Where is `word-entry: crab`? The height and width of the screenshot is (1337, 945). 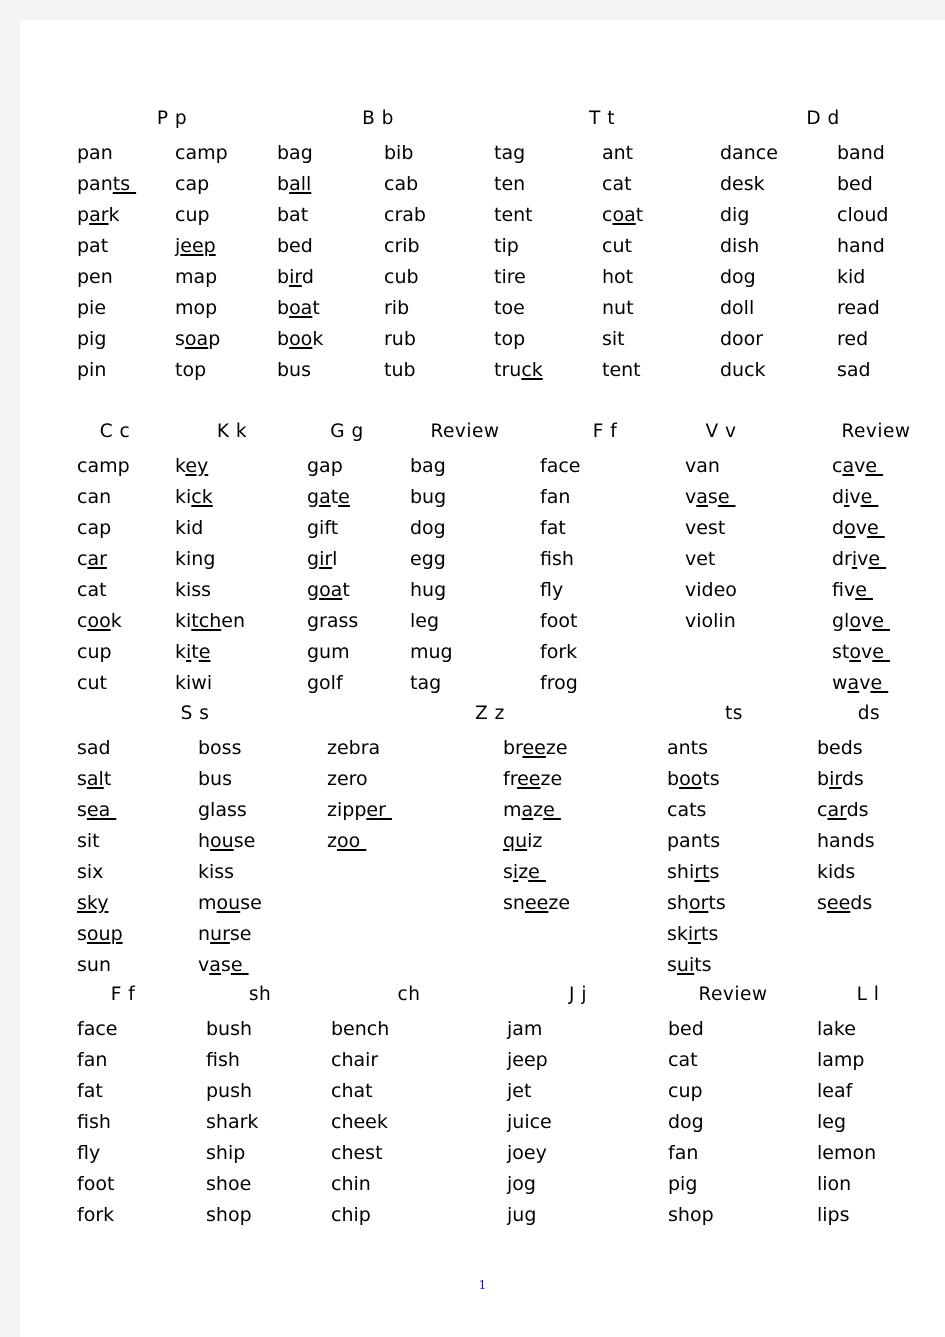 word-entry: crab is located at coordinates (405, 215).